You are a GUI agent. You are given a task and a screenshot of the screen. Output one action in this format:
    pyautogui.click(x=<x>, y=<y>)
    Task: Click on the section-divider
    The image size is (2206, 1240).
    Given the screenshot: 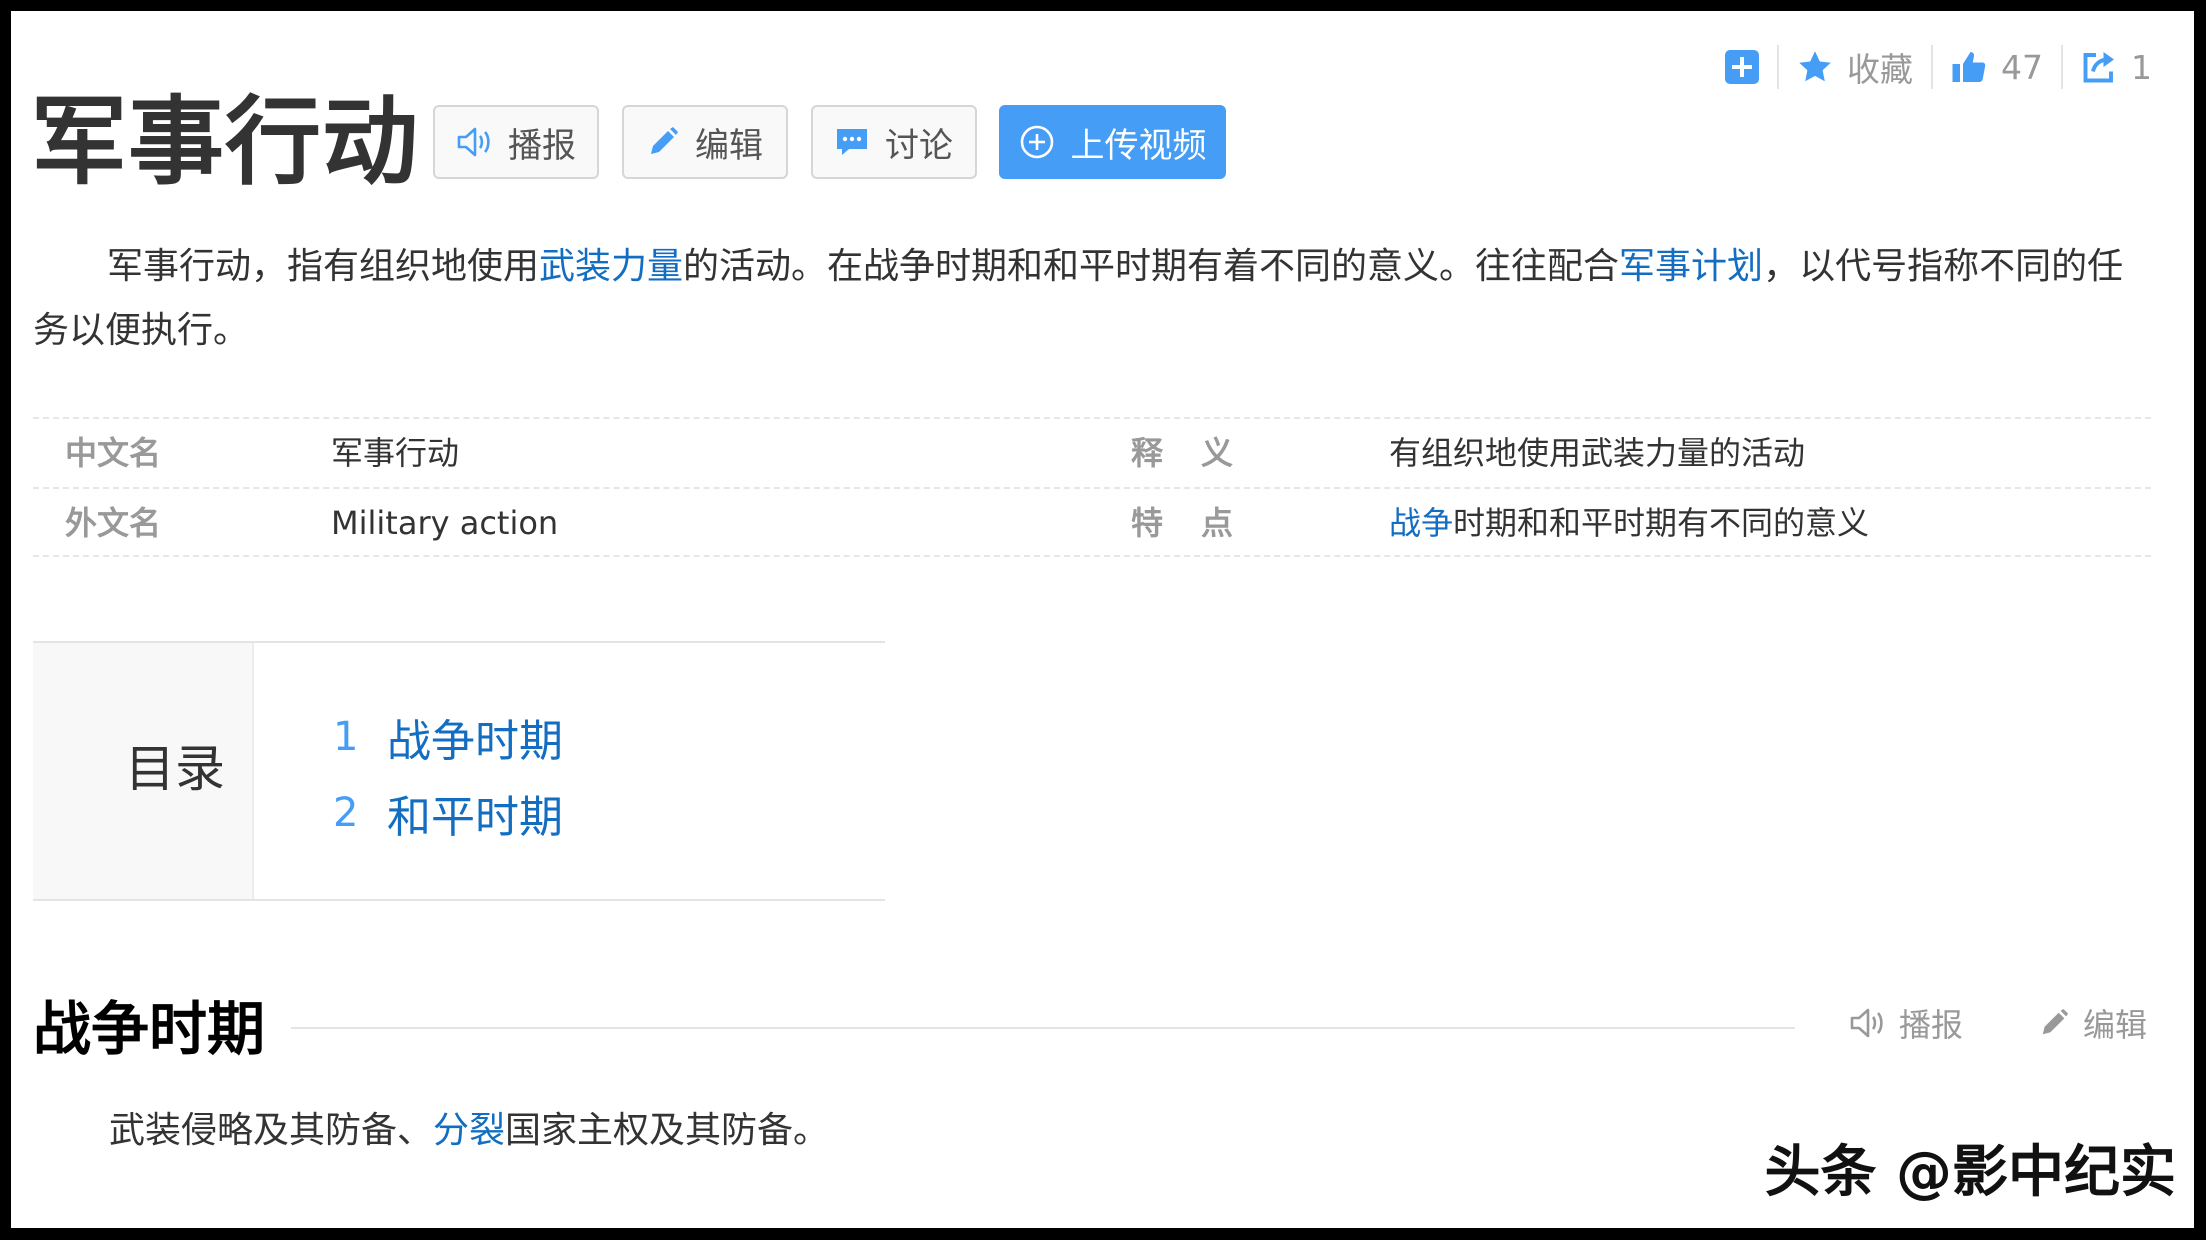 What is the action you would take?
    pyautogui.click(x=1043, y=1028)
    